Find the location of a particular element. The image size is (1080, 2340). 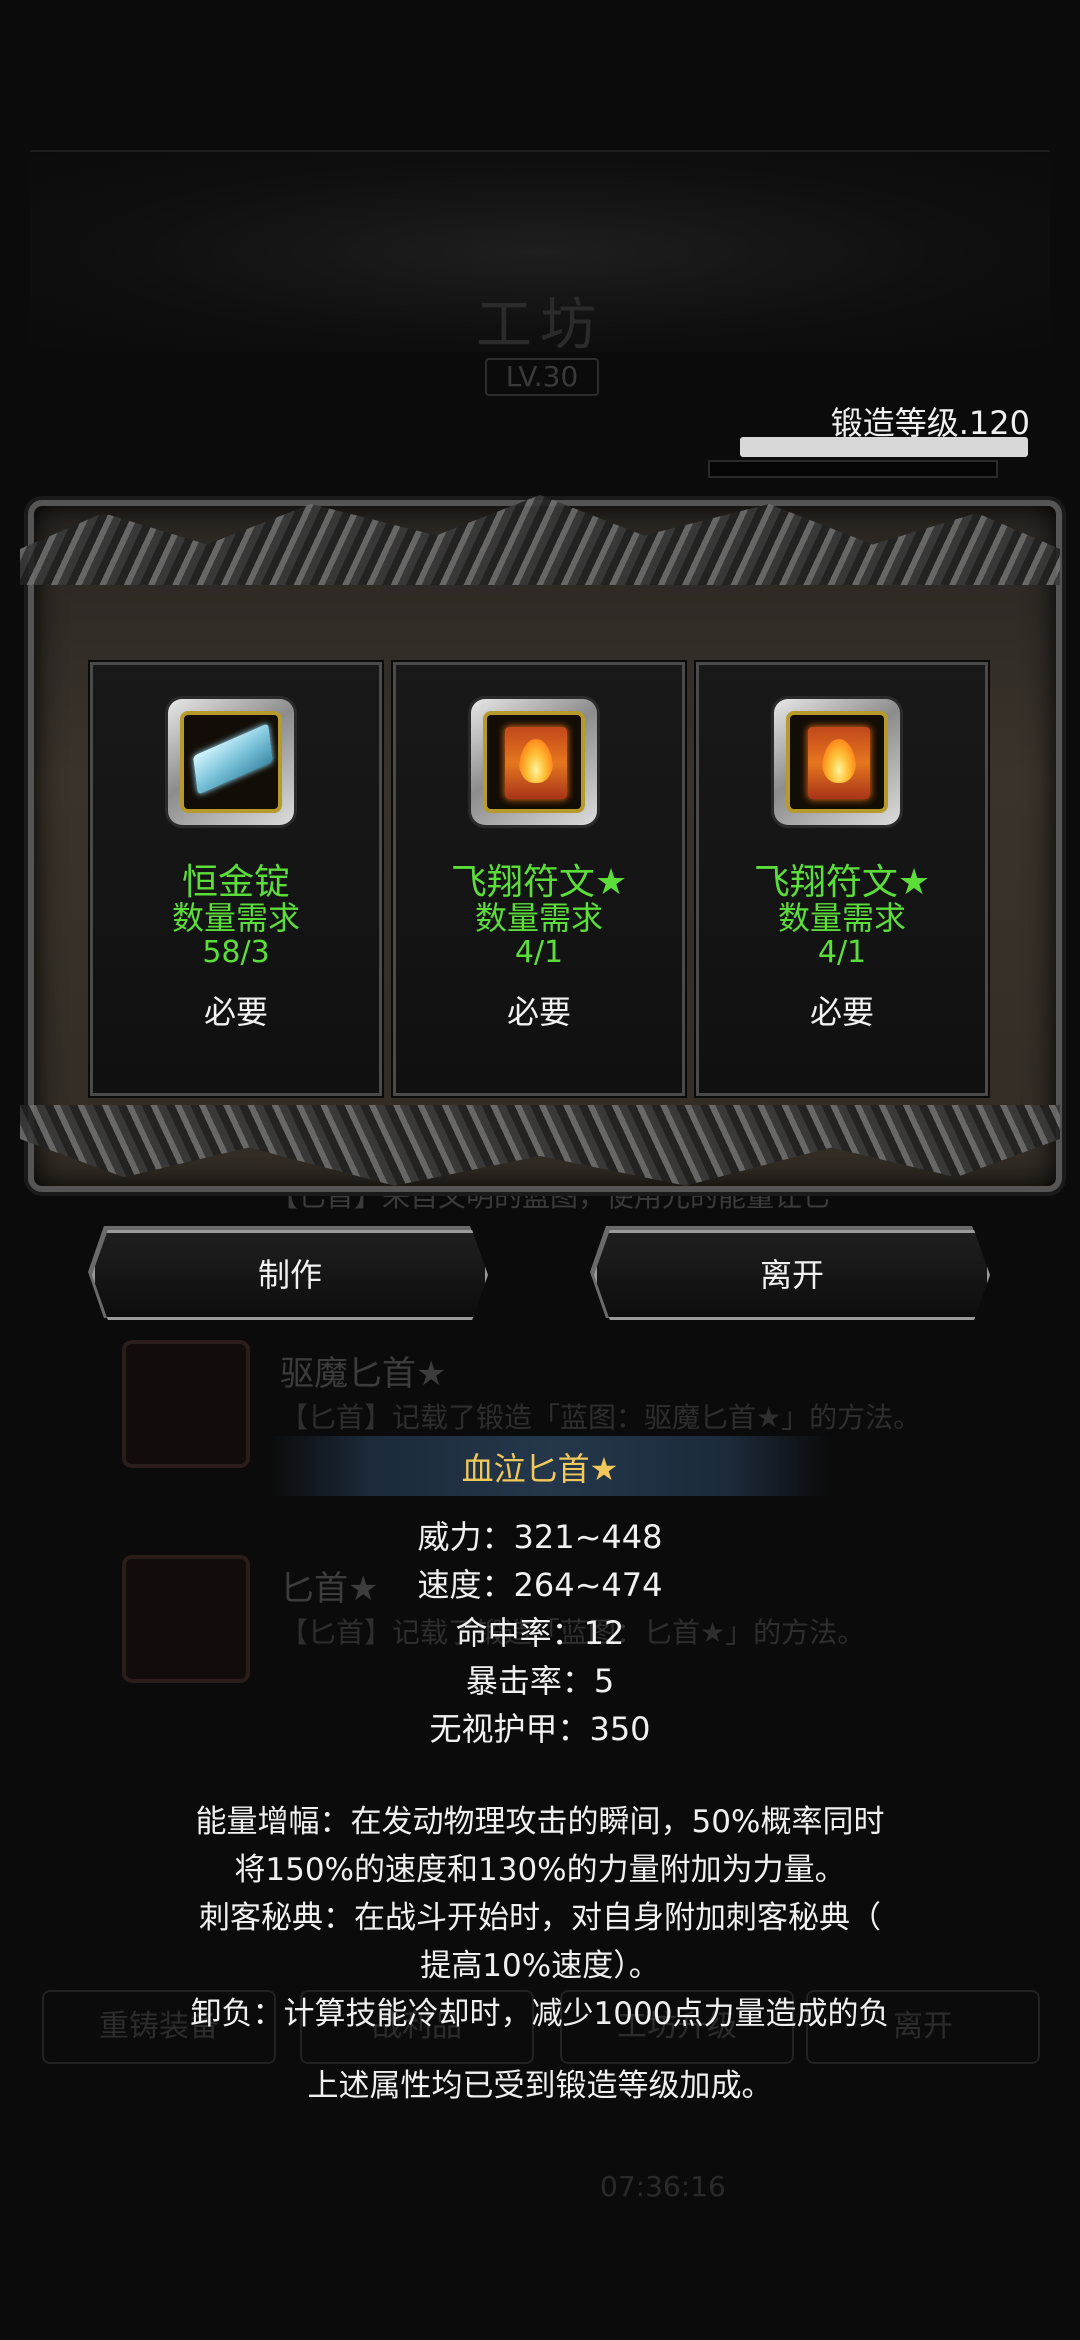

background-time: 07:36:16 is located at coordinates (663, 2186).